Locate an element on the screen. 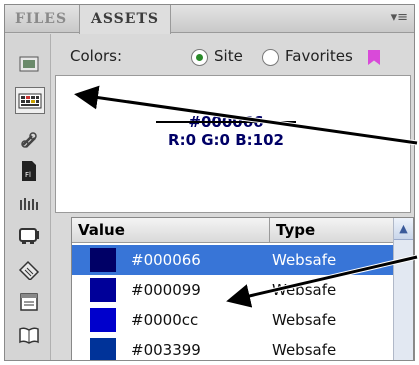 The width and height of the screenshot is (419, 365). urls-icon is located at coordinates (29, 140).